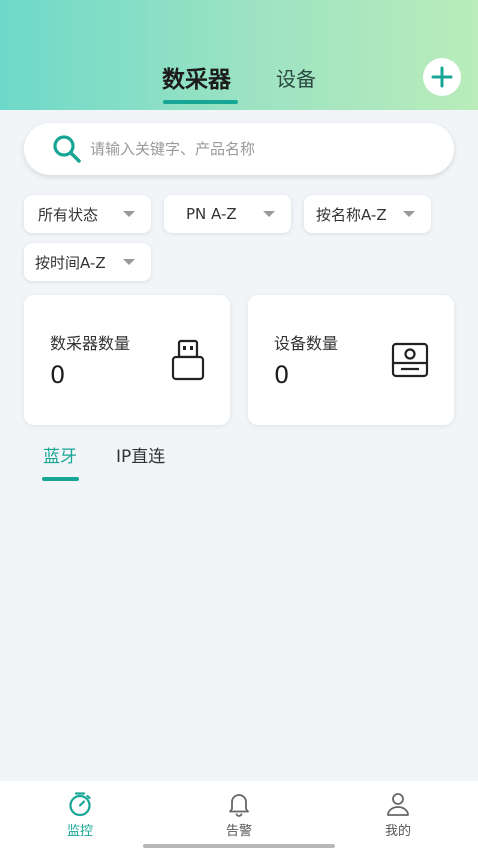 This screenshot has width=478, height=850. What do you see at coordinates (70, 262) in the screenshot?
I see `filter-time-label: 按时间A-Z` at bounding box center [70, 262].